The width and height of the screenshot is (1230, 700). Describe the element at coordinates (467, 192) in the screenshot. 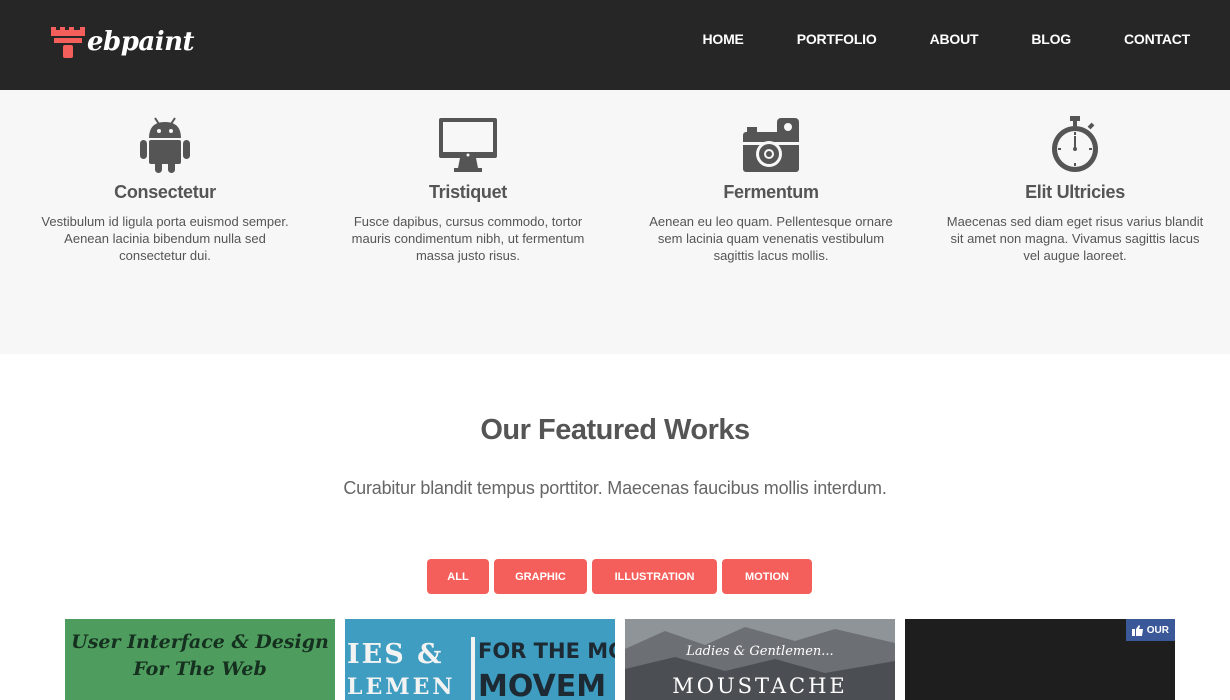

I see `feature-title: Tristiquet` at that location.